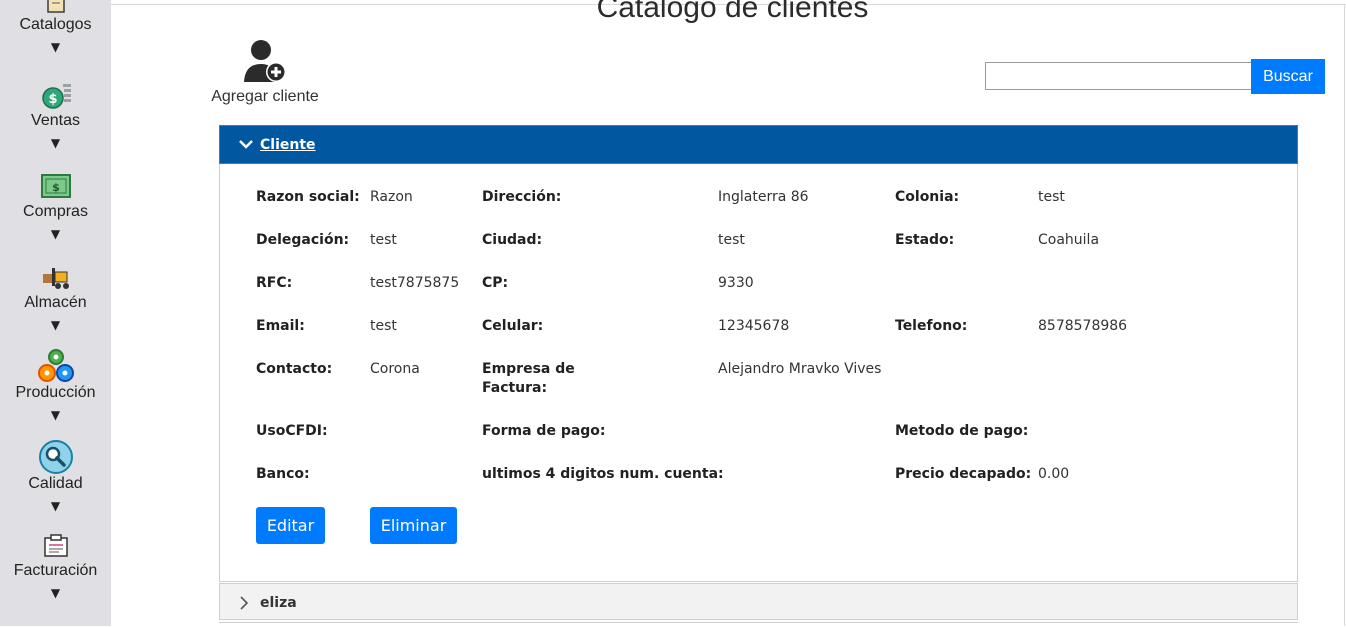 The image size is (1346, 627). I want to click on cash-bill-icon: $, so click(55, 186).